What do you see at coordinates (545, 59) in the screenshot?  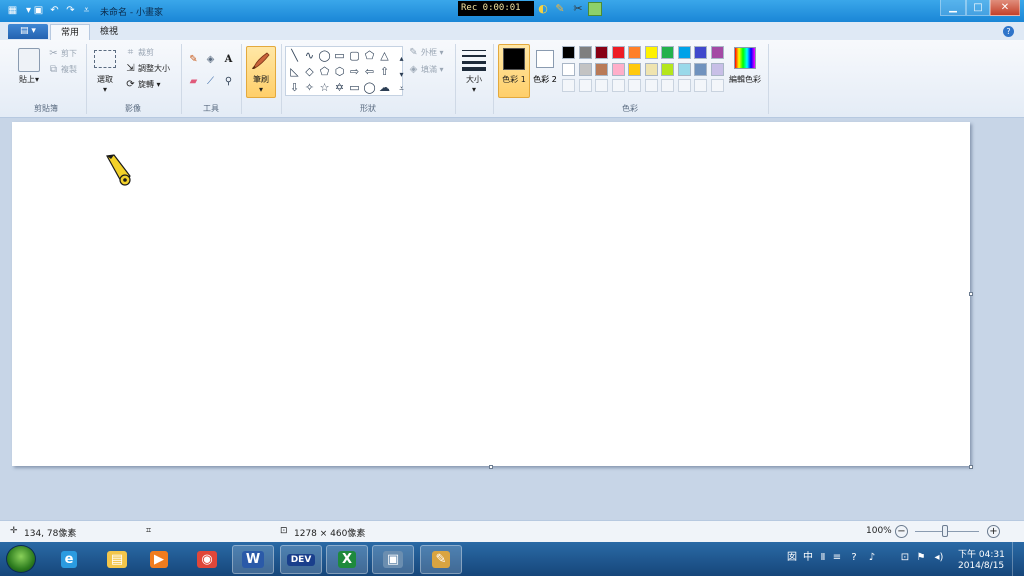 I see `color2-swatch` at bounding box center [545, 59].